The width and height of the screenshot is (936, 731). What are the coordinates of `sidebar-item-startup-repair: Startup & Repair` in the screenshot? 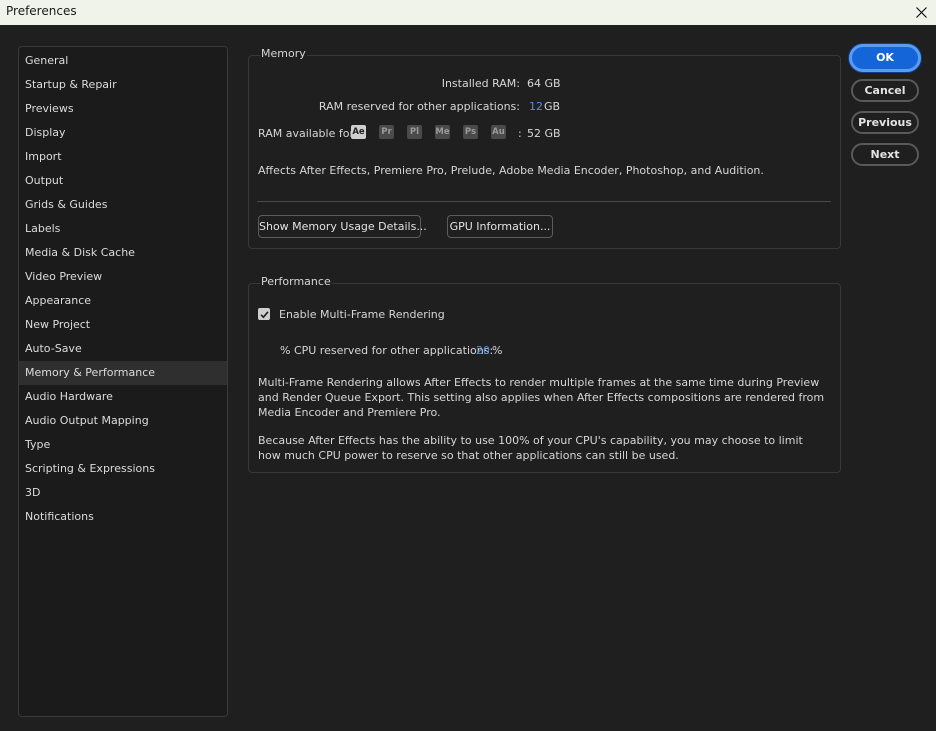 It's located at (123, 85).